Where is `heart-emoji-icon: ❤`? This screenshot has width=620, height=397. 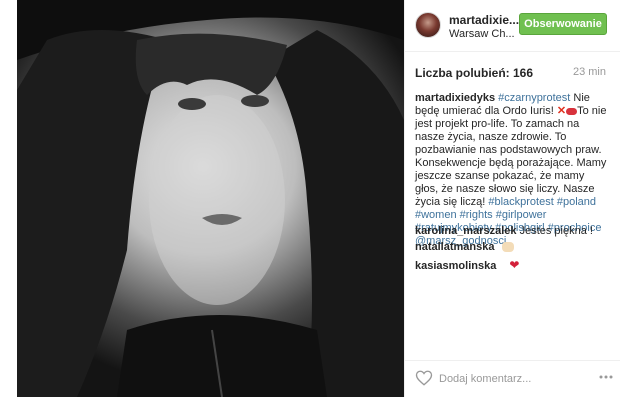
heart-emoji-icon: ❤ is located at coordinates (514, 265).